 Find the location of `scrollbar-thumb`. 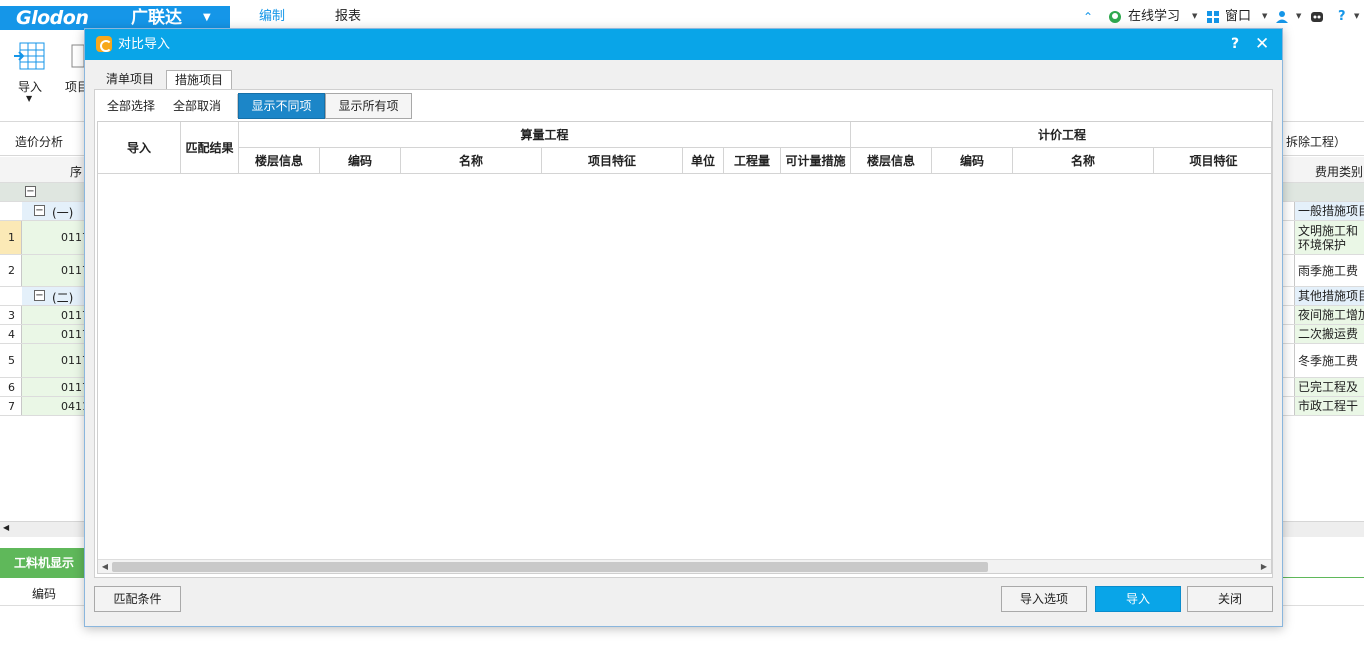

scrollbar-thumb is located at coordinates (550, 567).